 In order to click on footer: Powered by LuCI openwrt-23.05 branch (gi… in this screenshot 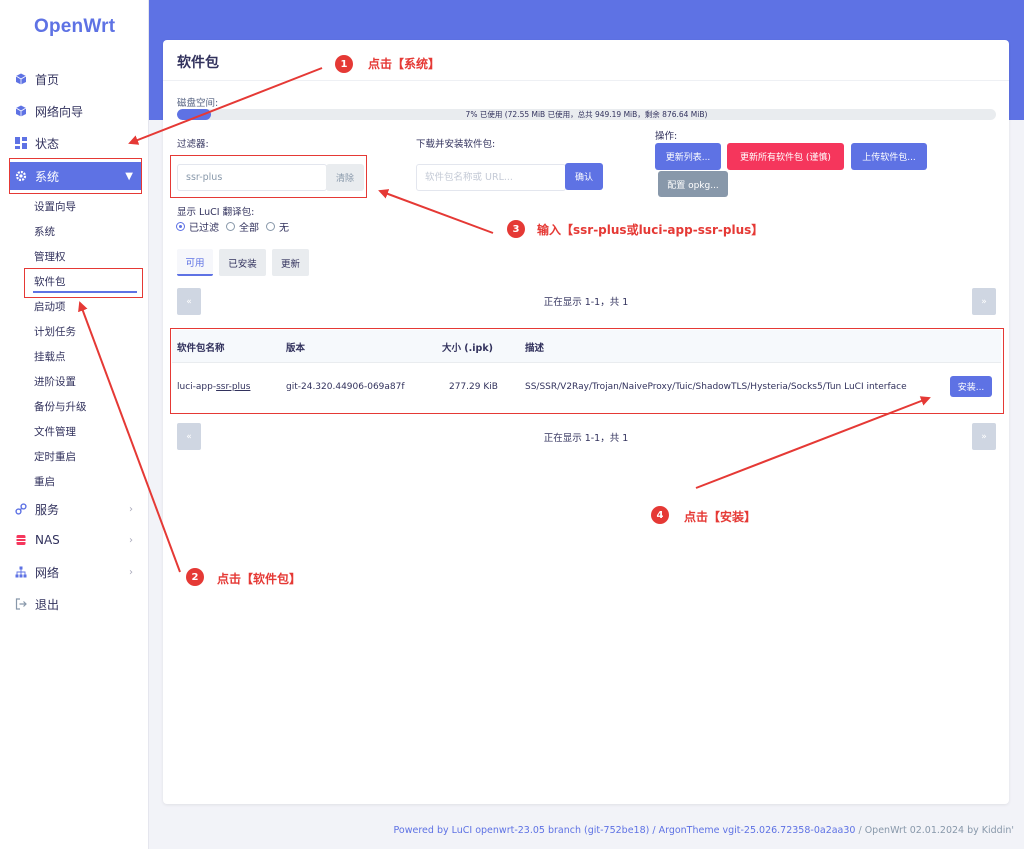, I will do `click(581, 830)`.